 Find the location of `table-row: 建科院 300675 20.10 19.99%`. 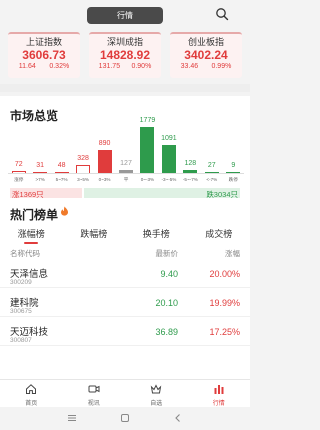

table-row: 建科院 300675 20.10 19.99% is located at coordinates (125, 303).